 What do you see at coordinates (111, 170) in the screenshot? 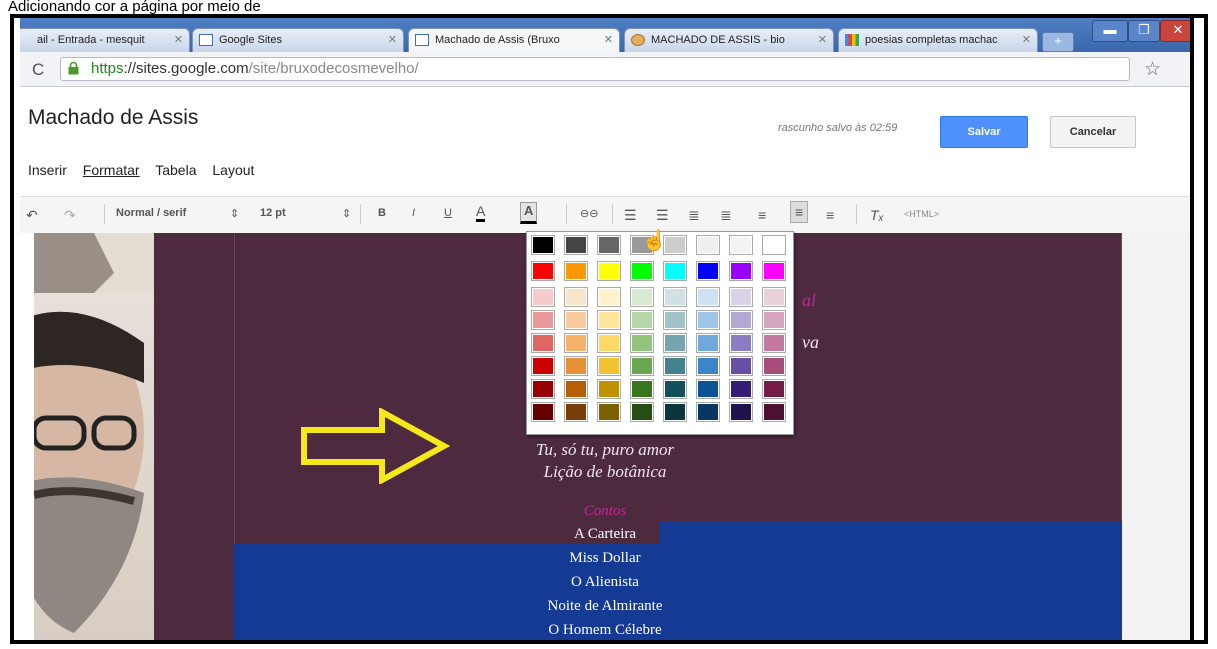
I see `menu-formatar: Formatar` at bounding box center [111, 170].